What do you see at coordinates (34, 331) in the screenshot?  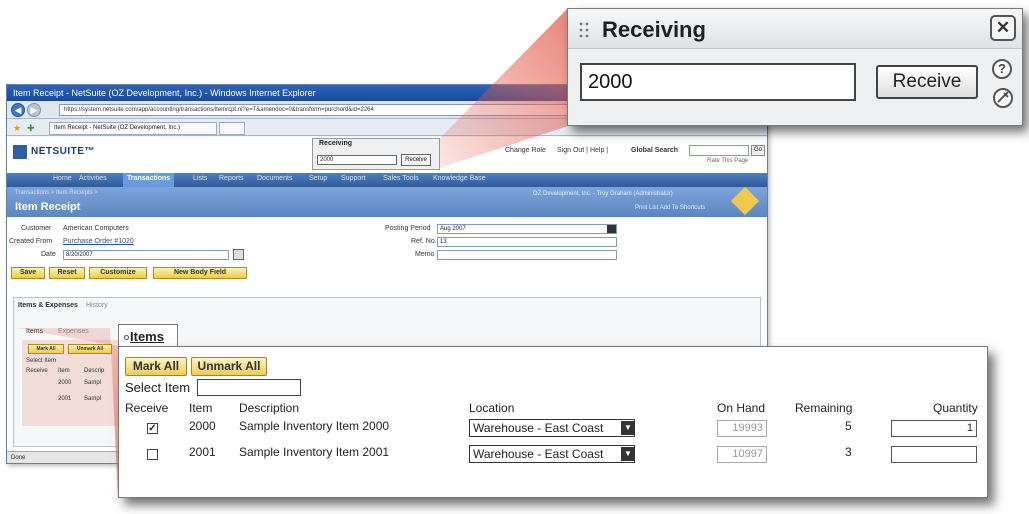 I see `tab-items-small: Items` at bounding box center [34, 331].